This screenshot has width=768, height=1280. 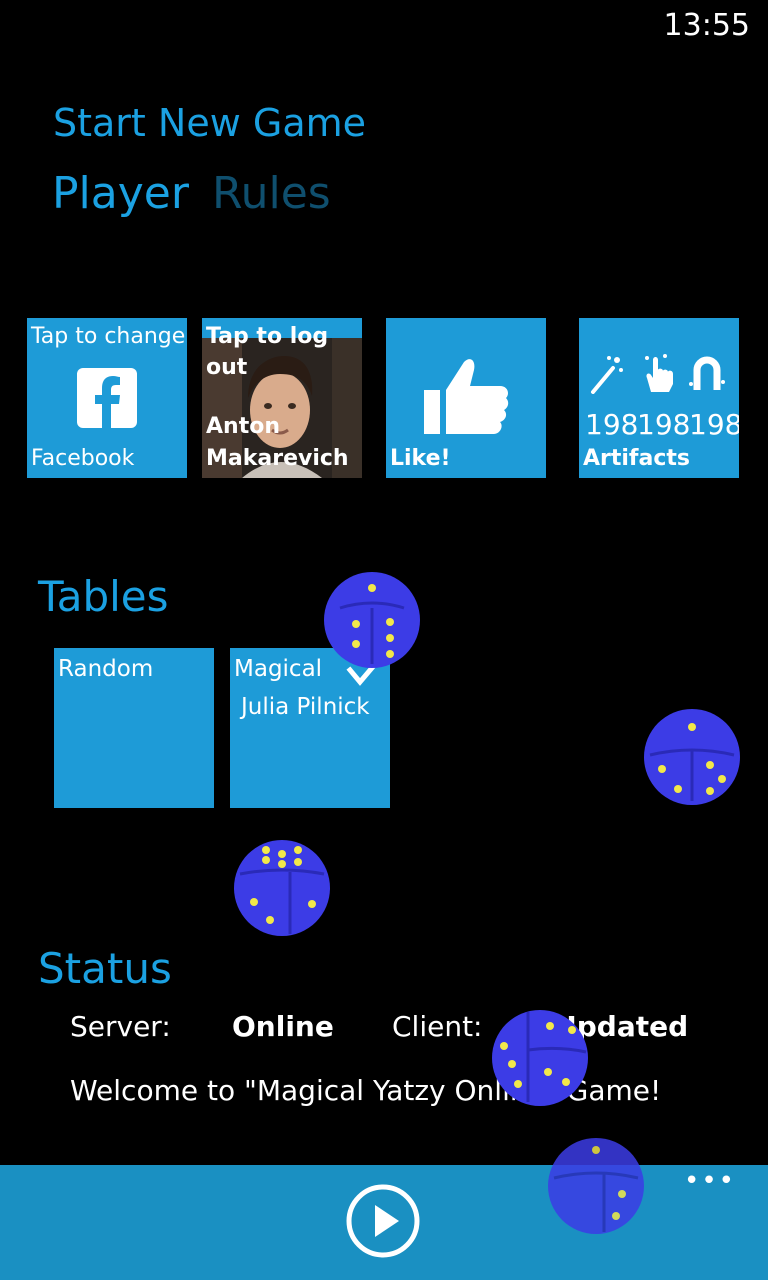 What do you see at coordinates (278, 669) in the screenshot?
I see `table-tile-label: Magical` at bounding box center [278, 669].